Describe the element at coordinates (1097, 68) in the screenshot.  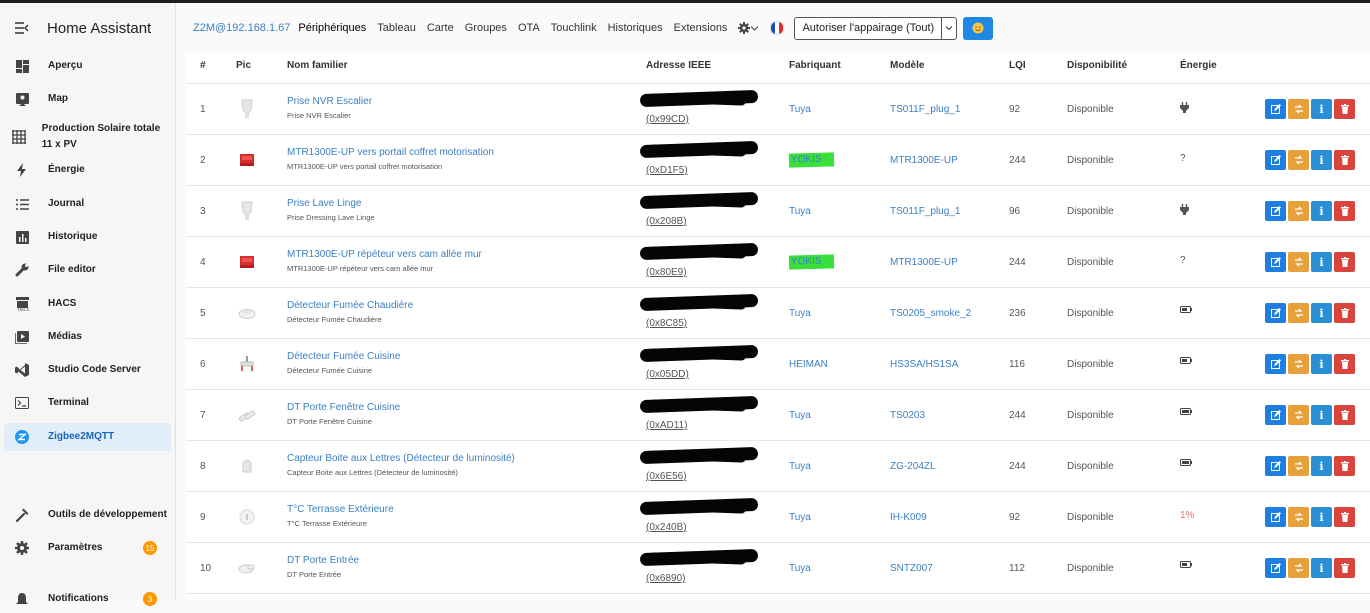
I see `header-availability: Disponibilité` at that location.